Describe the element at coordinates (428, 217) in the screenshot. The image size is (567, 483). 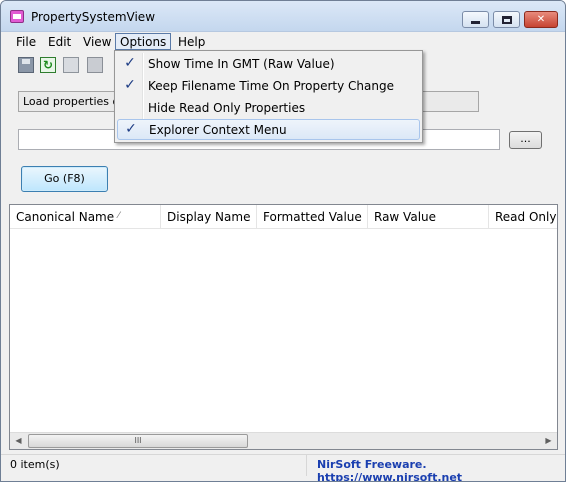
I see `column-header-raw-value: Raw Value` at that location.